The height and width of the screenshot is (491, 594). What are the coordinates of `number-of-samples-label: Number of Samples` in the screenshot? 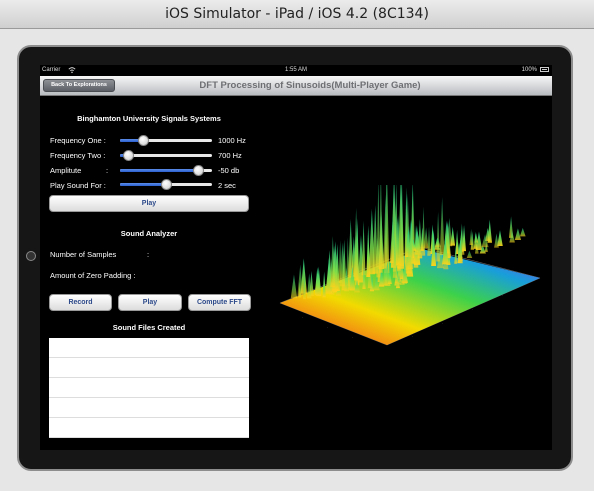 It's located at (83, 254).